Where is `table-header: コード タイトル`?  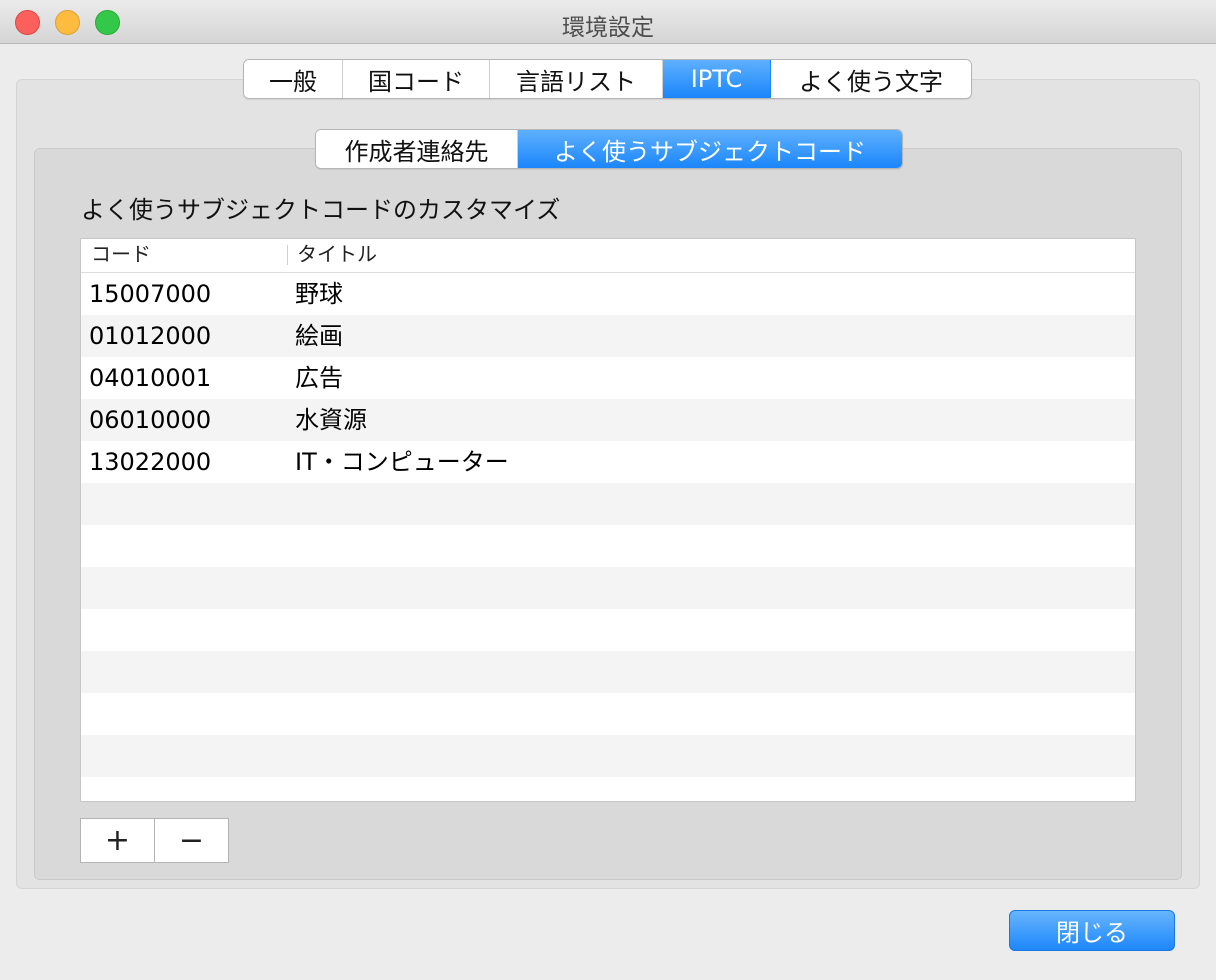
table-header: コード タイトル is located at coordinates (608, 256).